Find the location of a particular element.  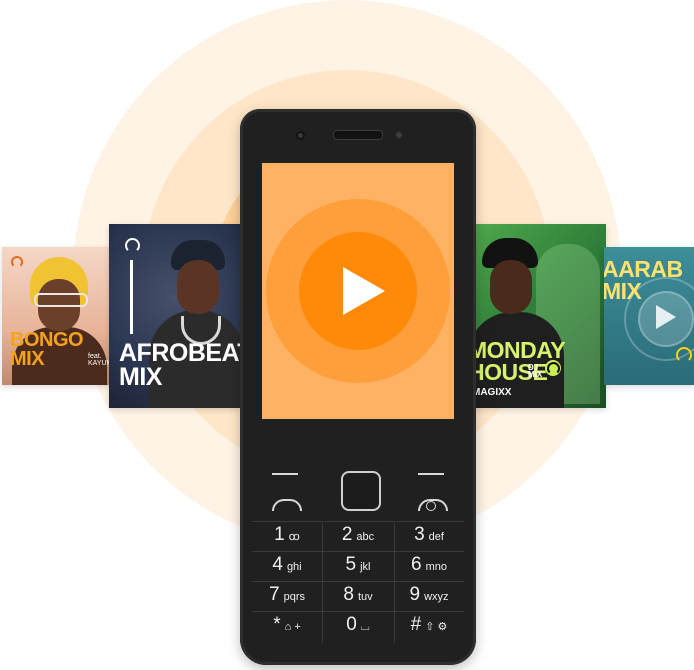

proximity-sensor is located at coordinates (399, 135).